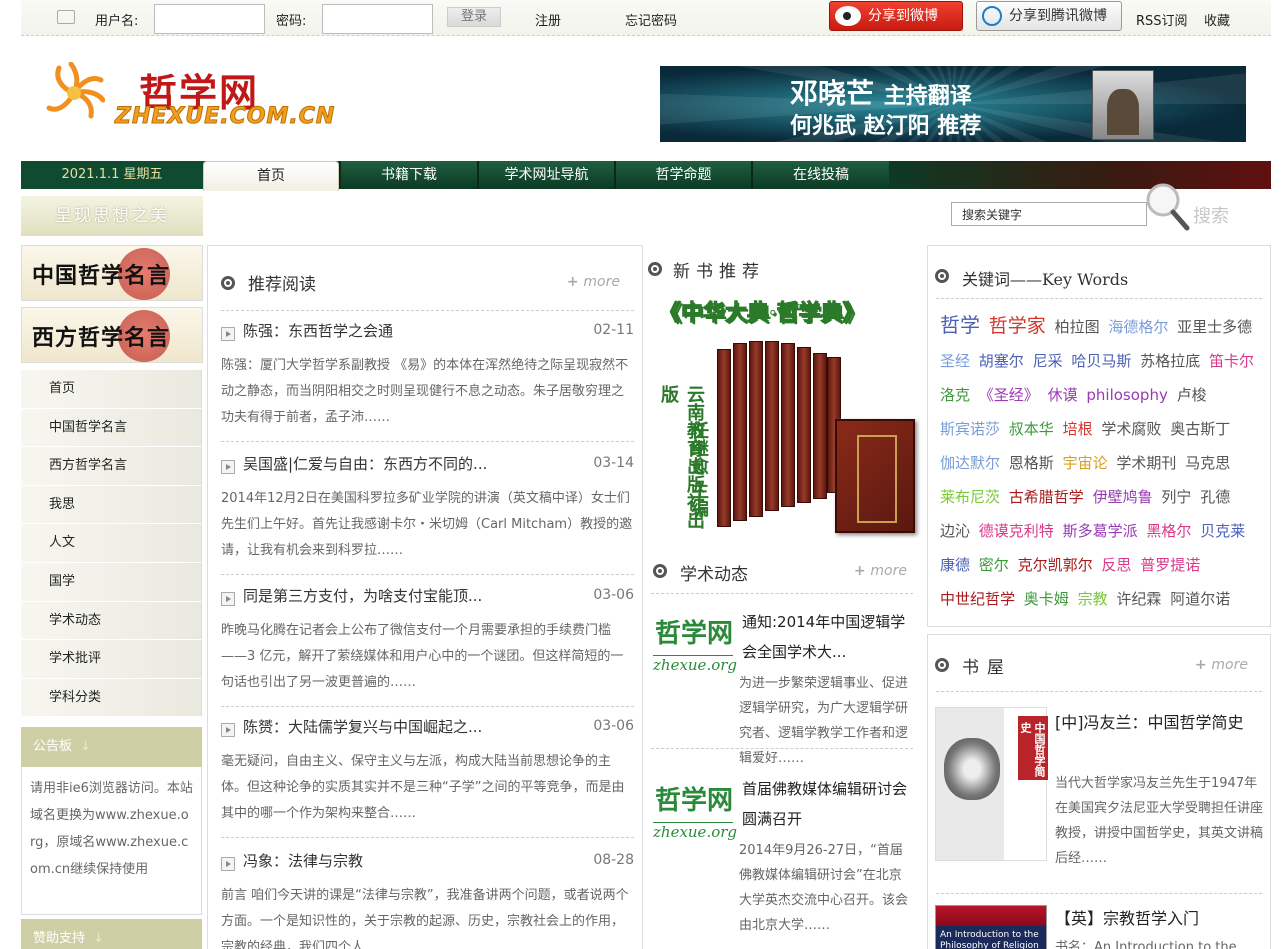 Image resolution: width=1287 pixels, height=949 pixels. What do you see at coordinates (1138, 327) in the screenshot?
I see `keyword-tag: 海德格尔` at bounding box center [1138, 327].